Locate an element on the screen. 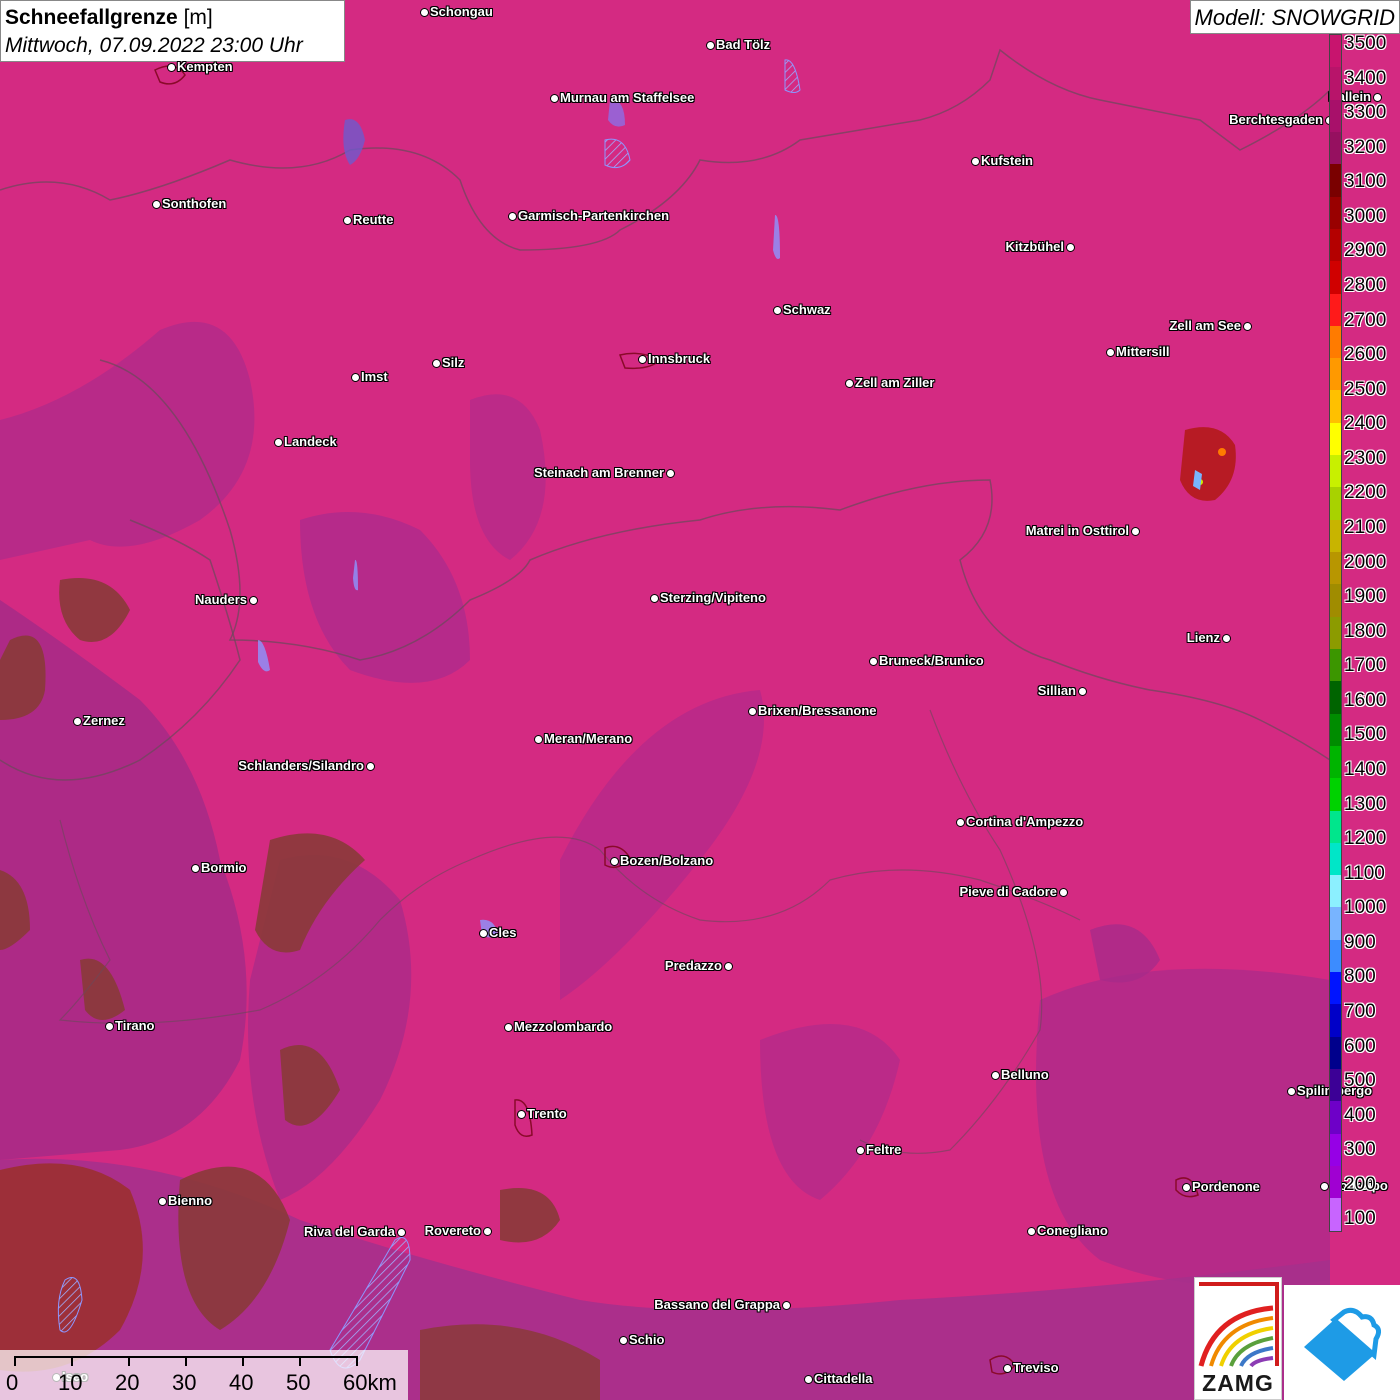 The width and height of the screenshot is (1400, 1400). legend-label: 600 is located at coordinates (1360, 1046).